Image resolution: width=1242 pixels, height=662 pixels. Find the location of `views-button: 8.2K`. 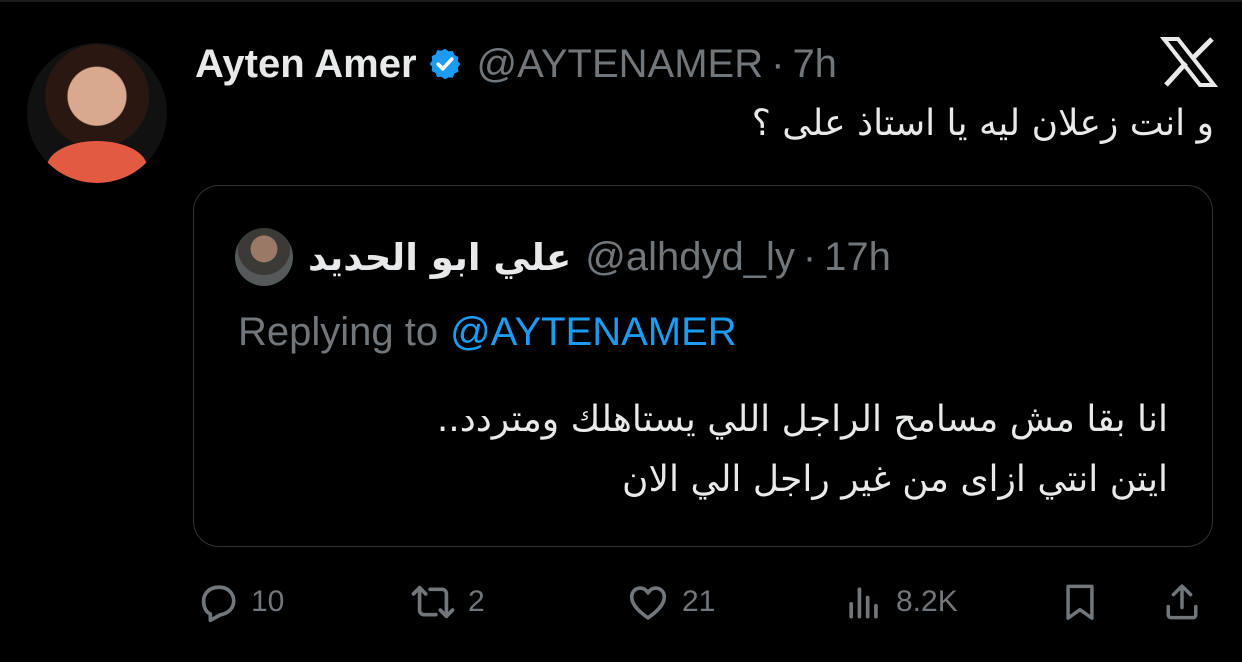

views-button: 8.2K is located at coordinates (900, 602).